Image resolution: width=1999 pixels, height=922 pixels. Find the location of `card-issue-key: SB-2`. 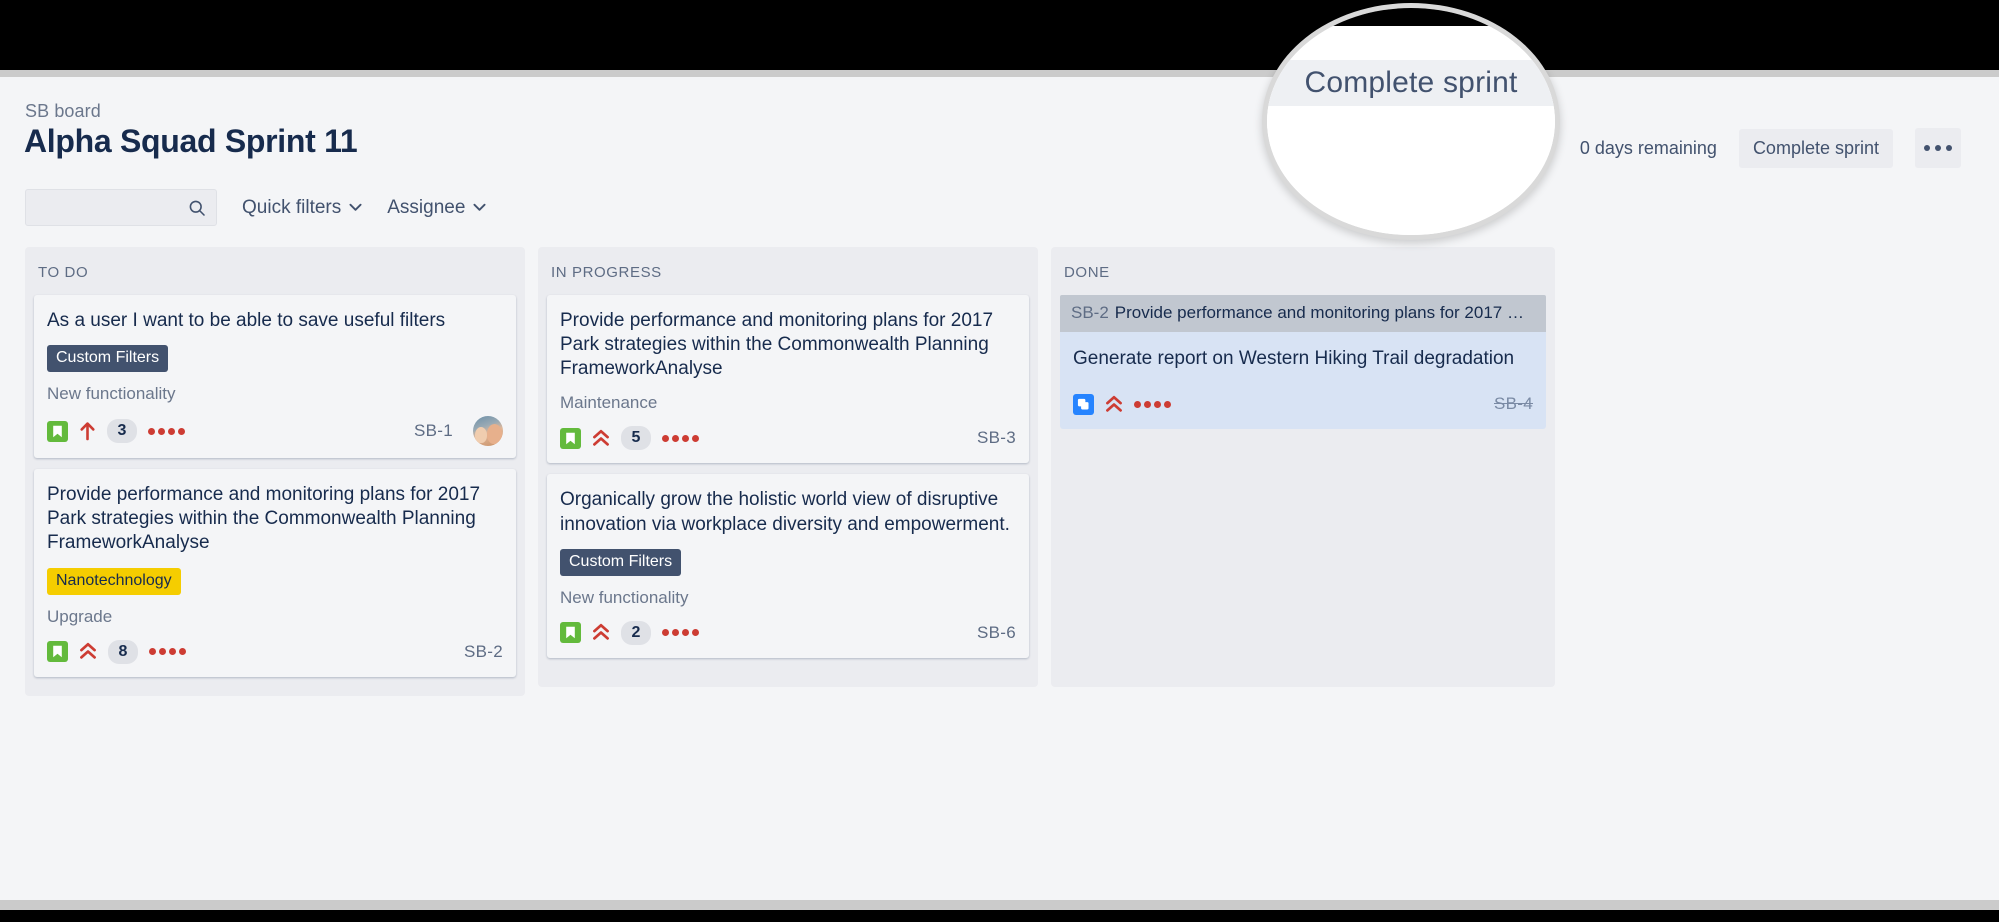

card-issue-key: SB-2 is located at coordinates (483, 652).